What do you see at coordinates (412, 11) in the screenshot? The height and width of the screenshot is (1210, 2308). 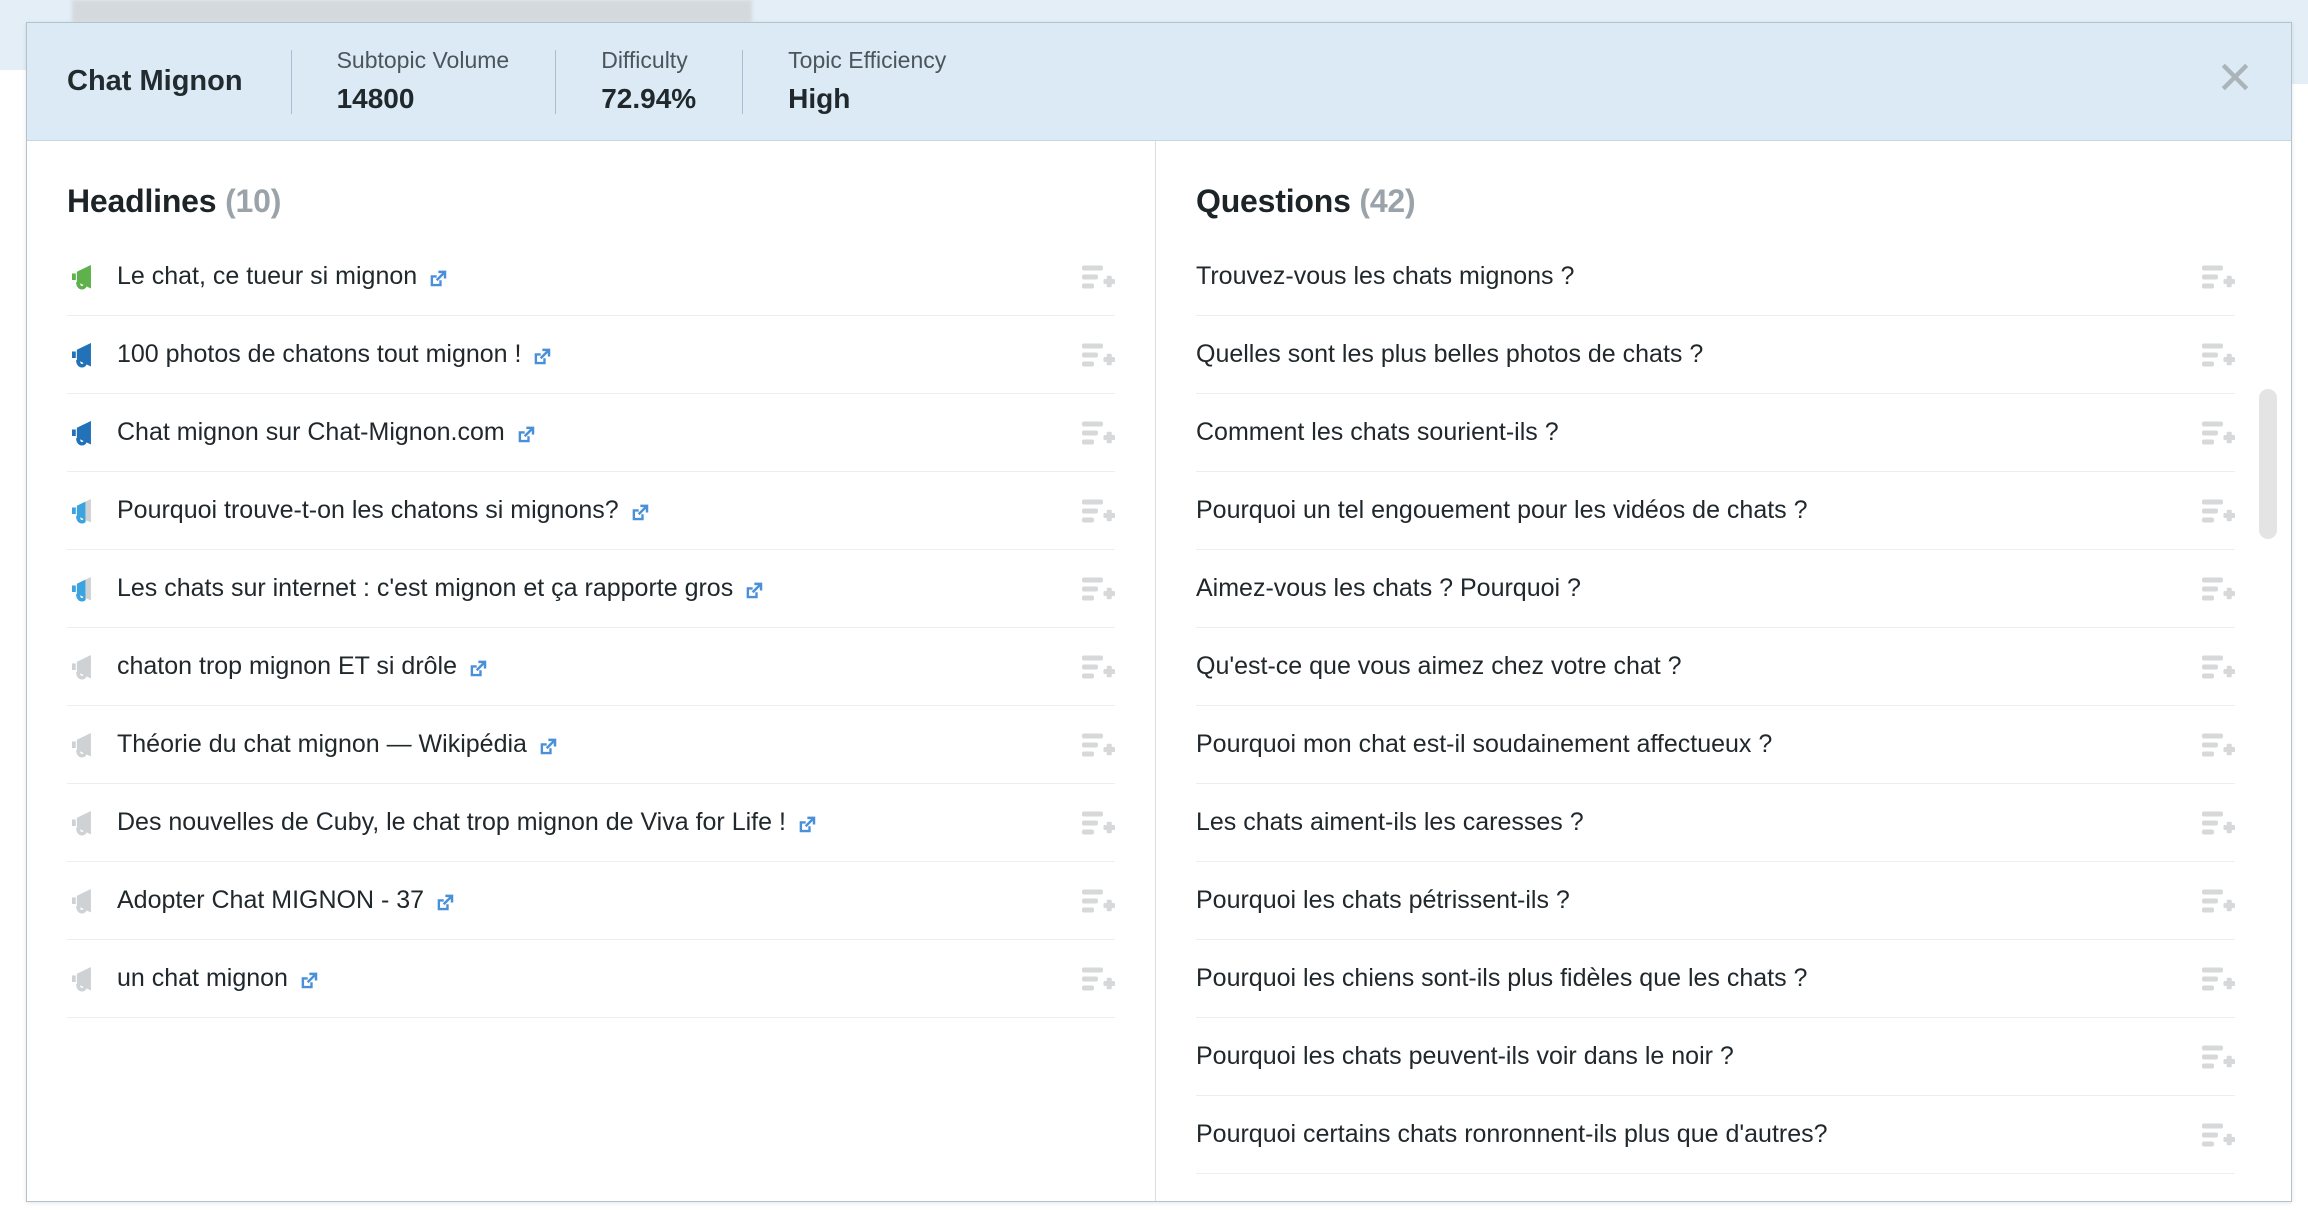 I see `background-element-strip` at bounding box center [412, 11].